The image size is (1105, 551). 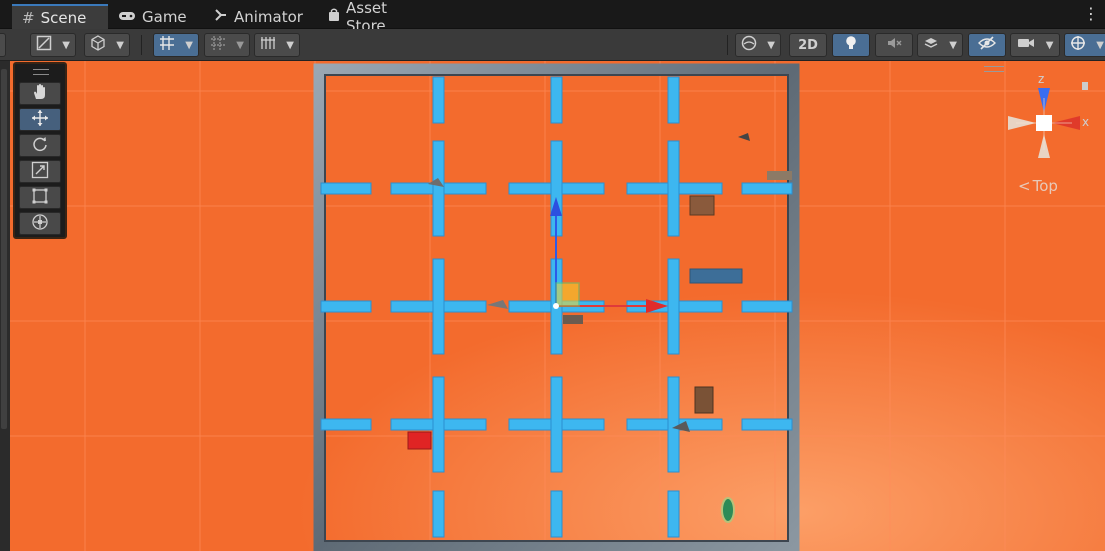 I want to click on gizmos-dropdown: ▼, so click(x=1084, y=45).